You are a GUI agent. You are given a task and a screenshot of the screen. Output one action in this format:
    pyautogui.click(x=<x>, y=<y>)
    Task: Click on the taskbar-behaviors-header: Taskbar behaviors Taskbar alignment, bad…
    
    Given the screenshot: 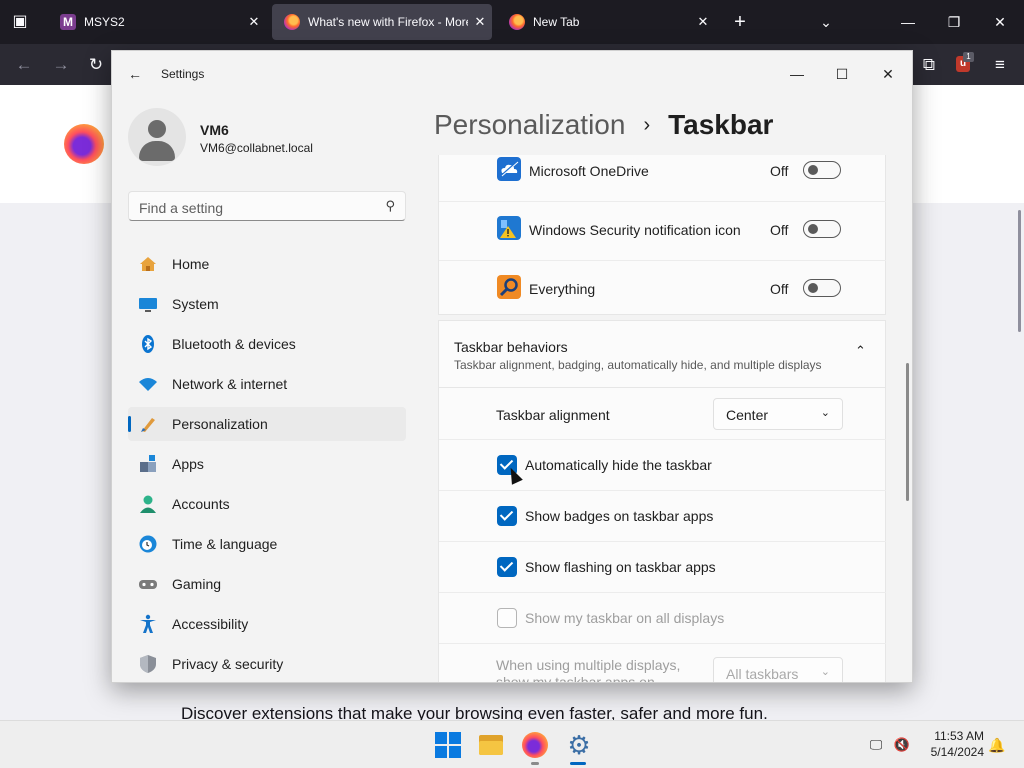 What is the action you would take?
    pyautogui.click(x=662, y=354)
    